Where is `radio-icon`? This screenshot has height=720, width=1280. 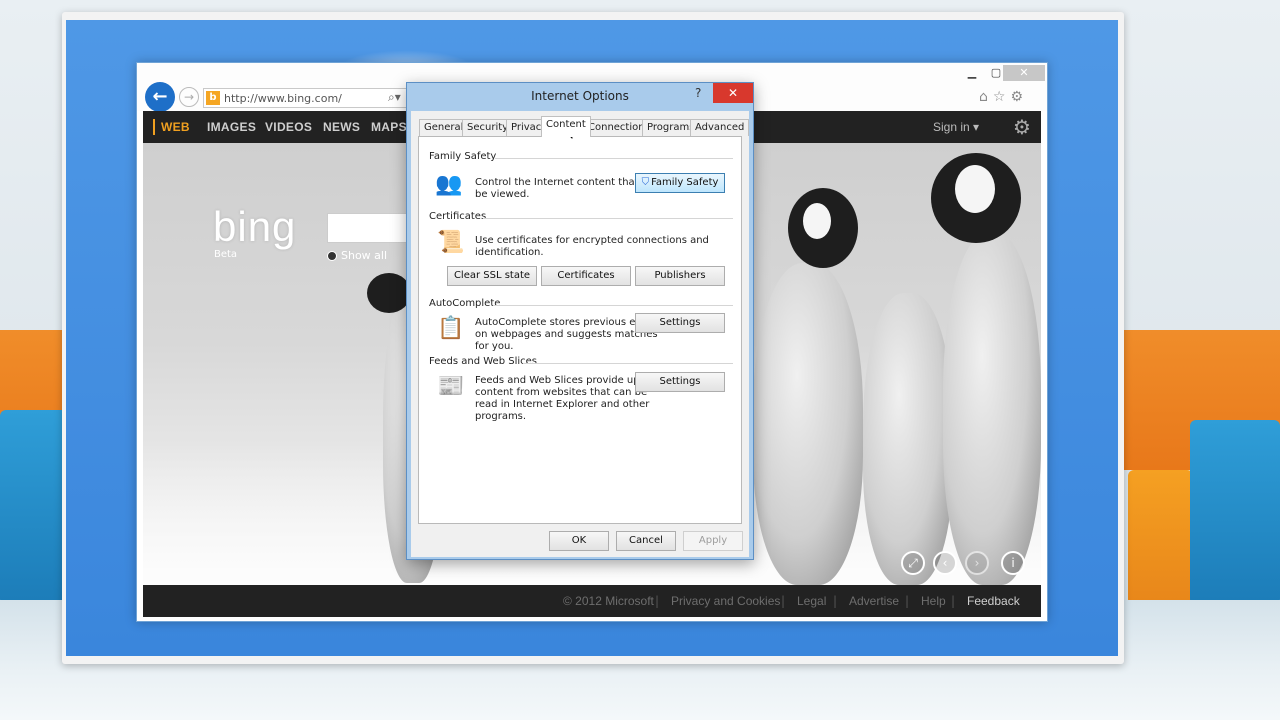 radio-icon is located at coordinates (332, 256).